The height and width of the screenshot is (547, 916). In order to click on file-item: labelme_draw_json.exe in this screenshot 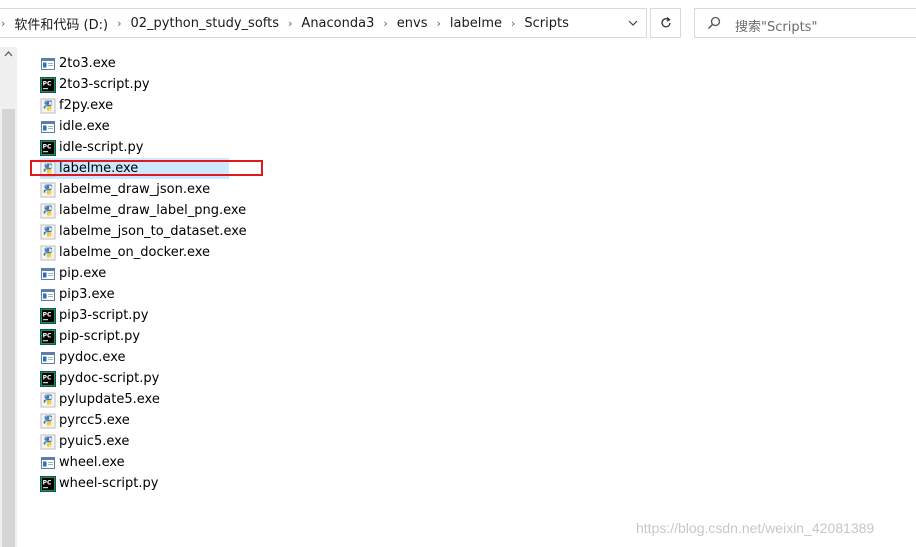, I will do `click(125, 189)`.